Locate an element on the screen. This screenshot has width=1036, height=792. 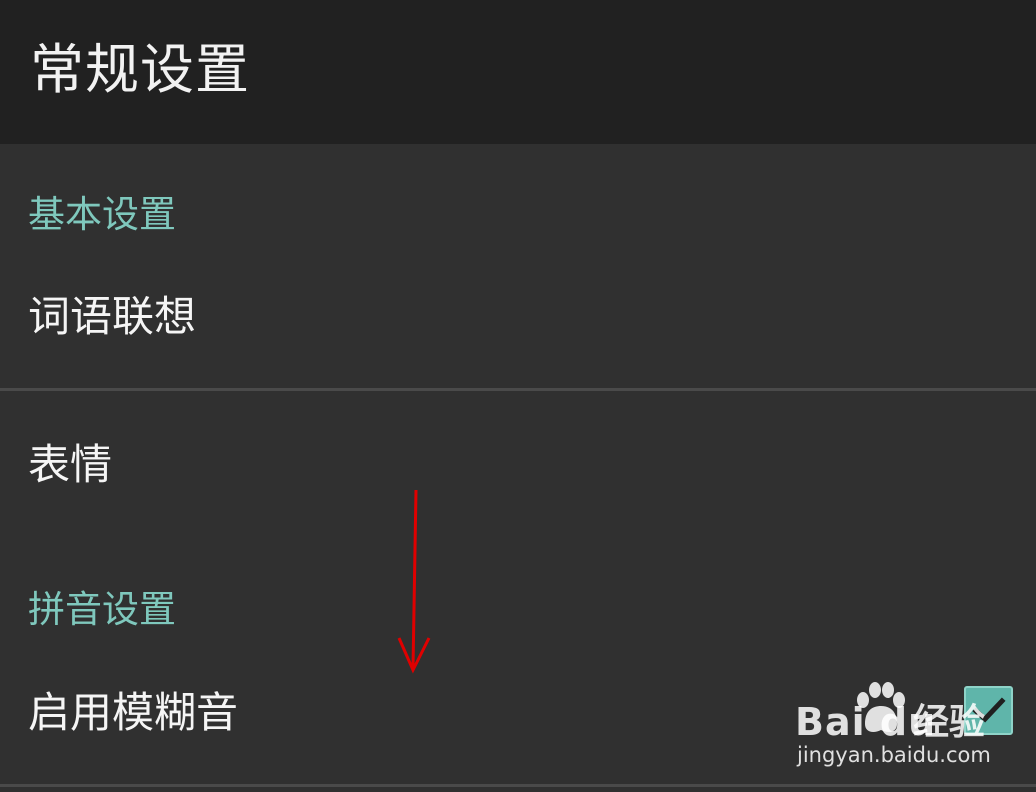
baidu-jingyan-watermark: Bai du 经验 jingyan.baidu.com is located at coordinates (910, 726).